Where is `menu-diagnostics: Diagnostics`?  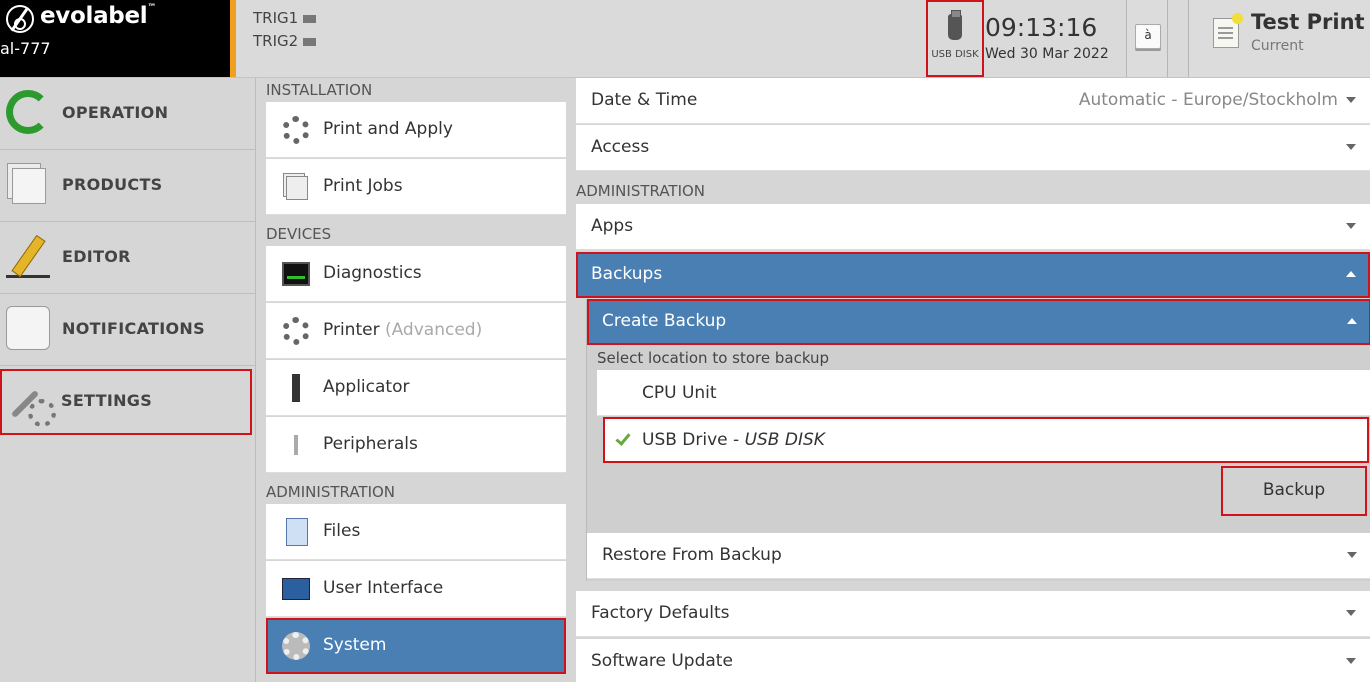 menu-diagnostics: Diagnostics is located at coordinates (416, 274).